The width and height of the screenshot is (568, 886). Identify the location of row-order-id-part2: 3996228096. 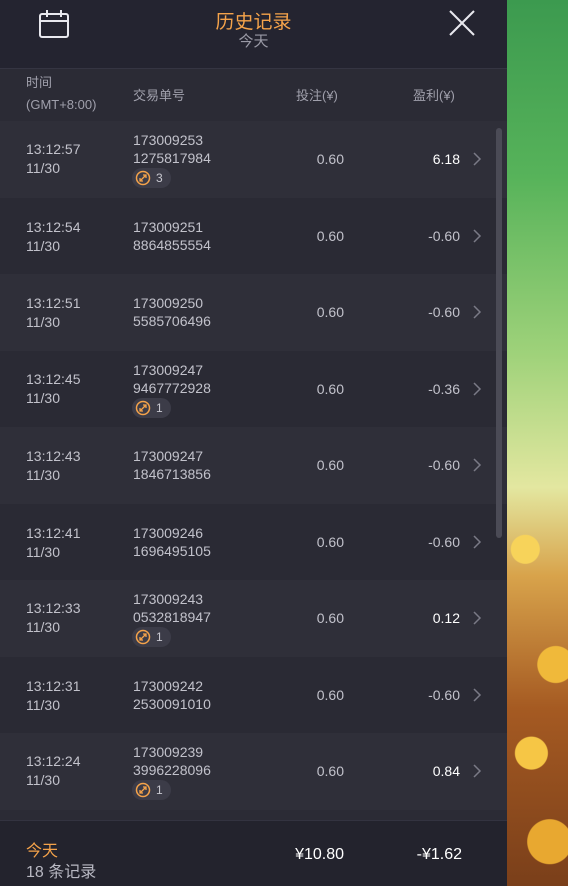
(172, 770).